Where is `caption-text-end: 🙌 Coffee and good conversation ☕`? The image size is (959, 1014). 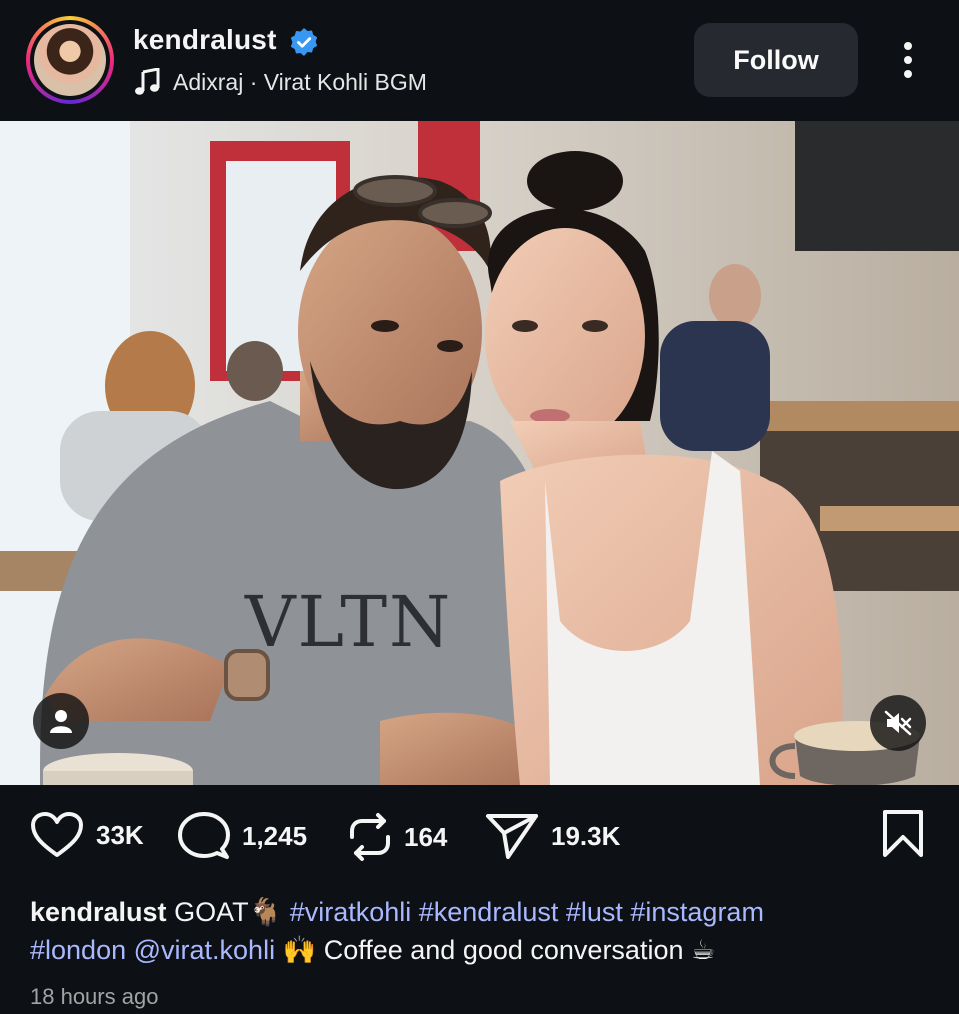 caption-text-end: 🙌 Coffee and good conversation ☕ is located at coordinates (499, 950).